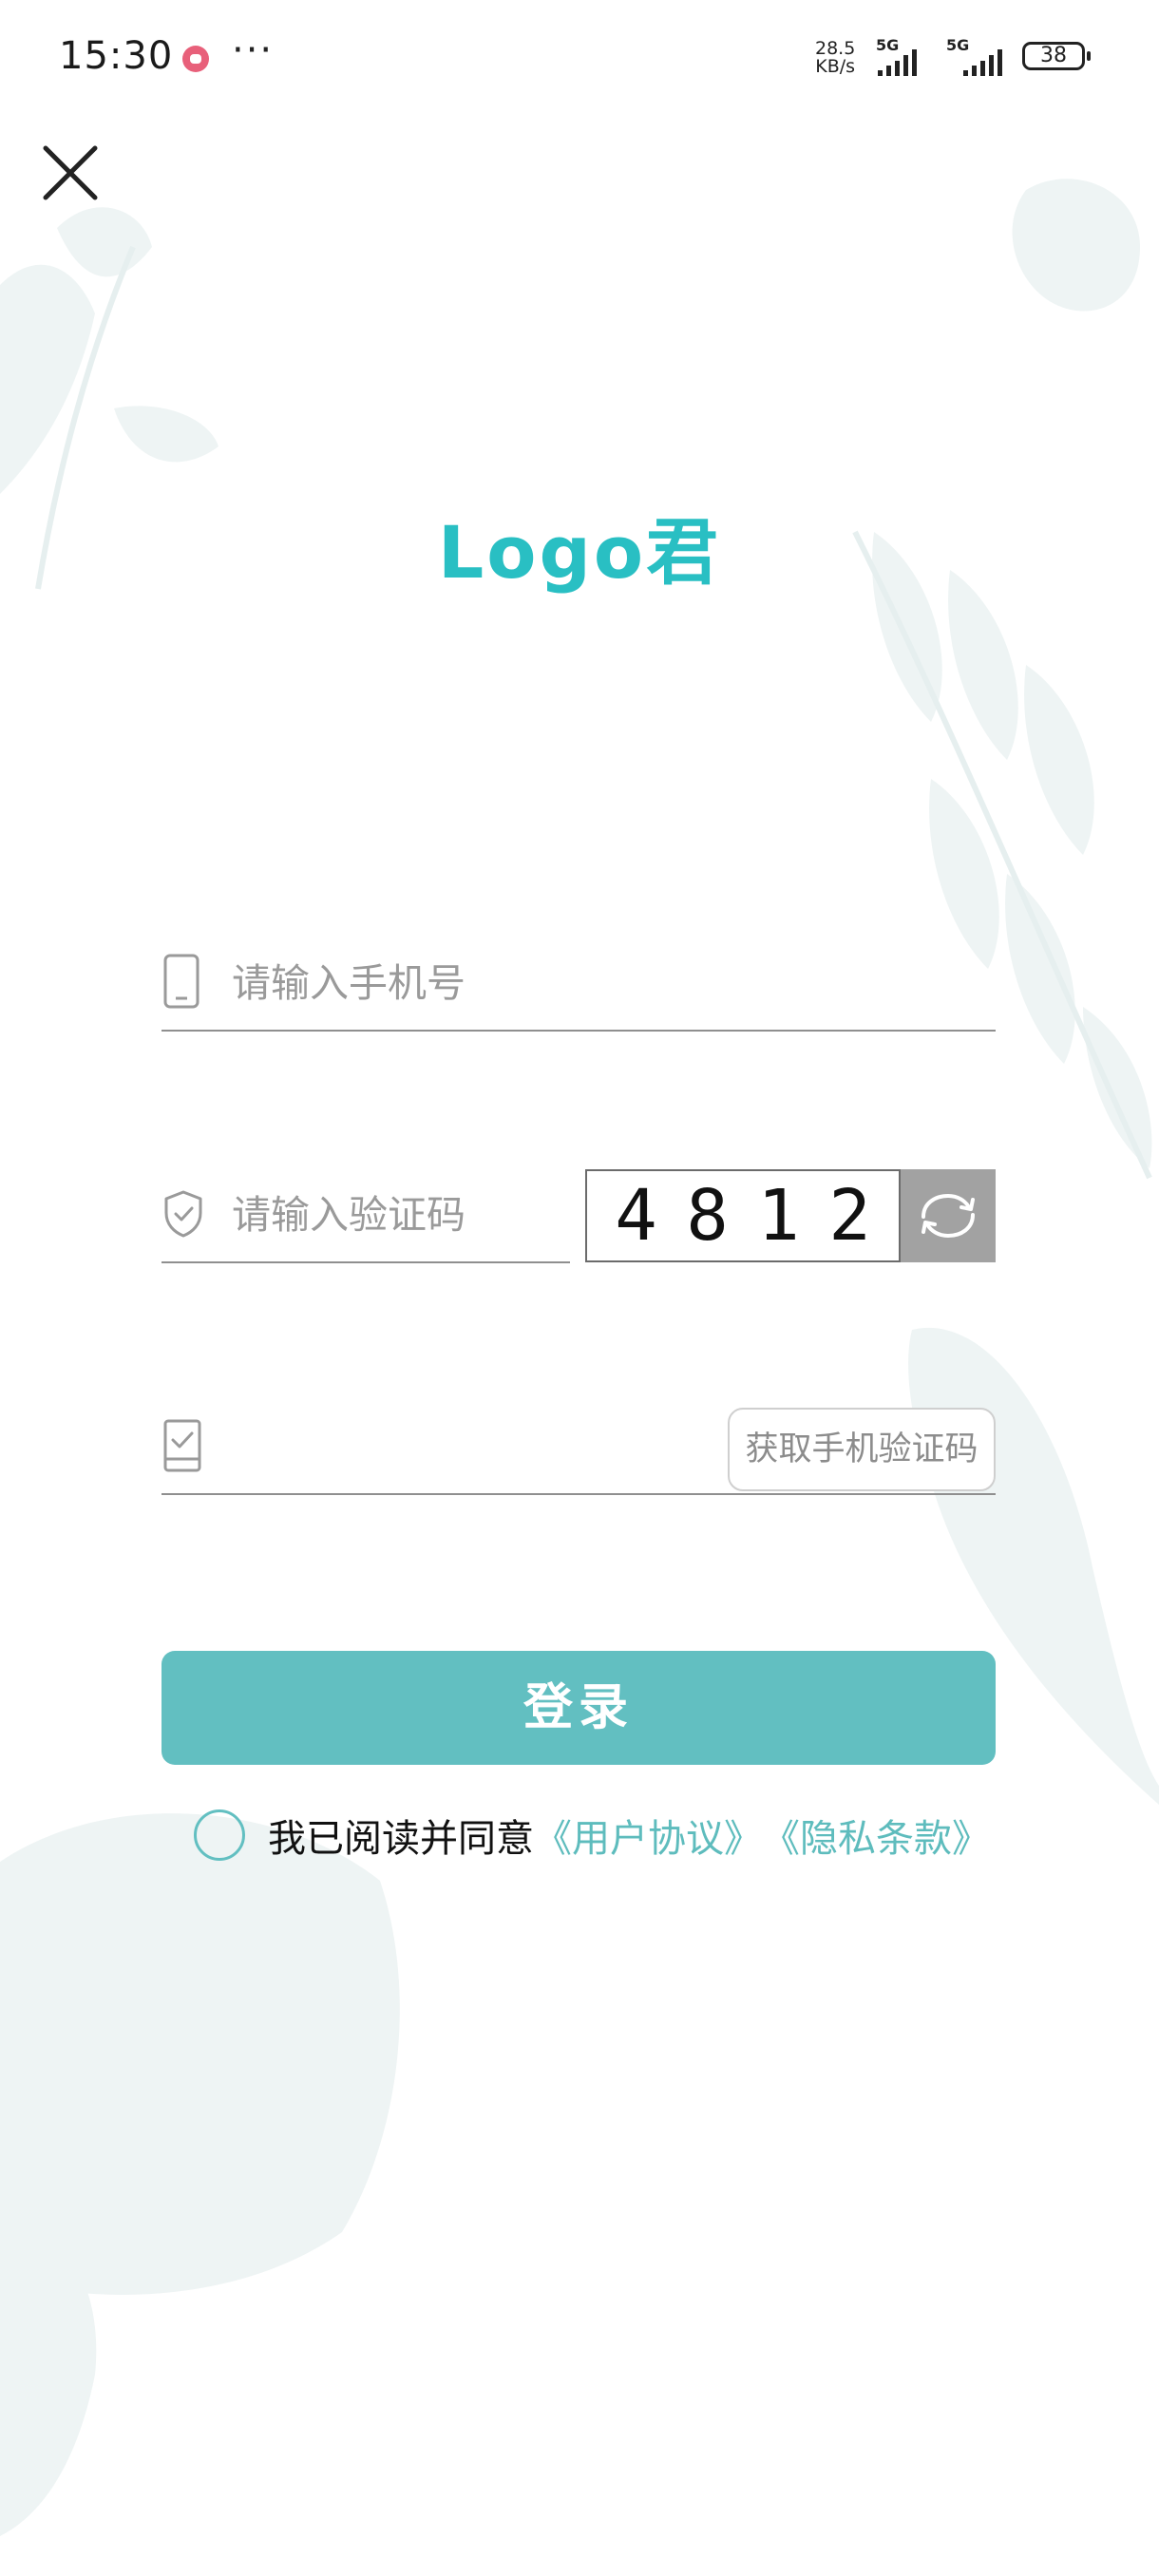  I want to click on captcha-field, so click(366, 1223).